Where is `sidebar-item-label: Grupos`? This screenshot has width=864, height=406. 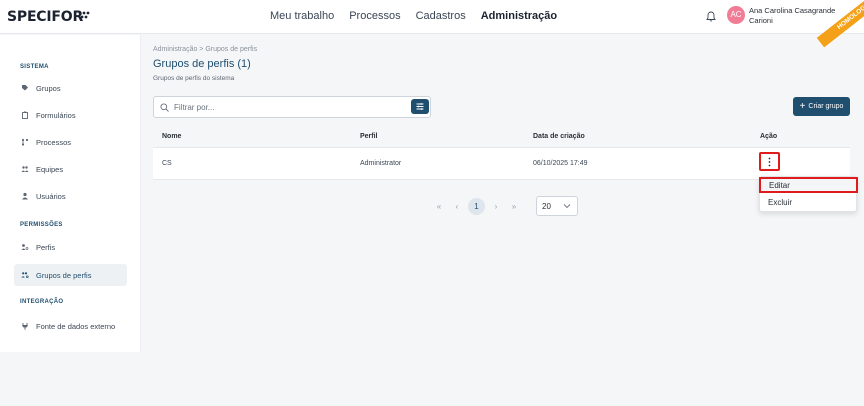 sidebar-item-label: Grupos is located at coordinates (48, 88).